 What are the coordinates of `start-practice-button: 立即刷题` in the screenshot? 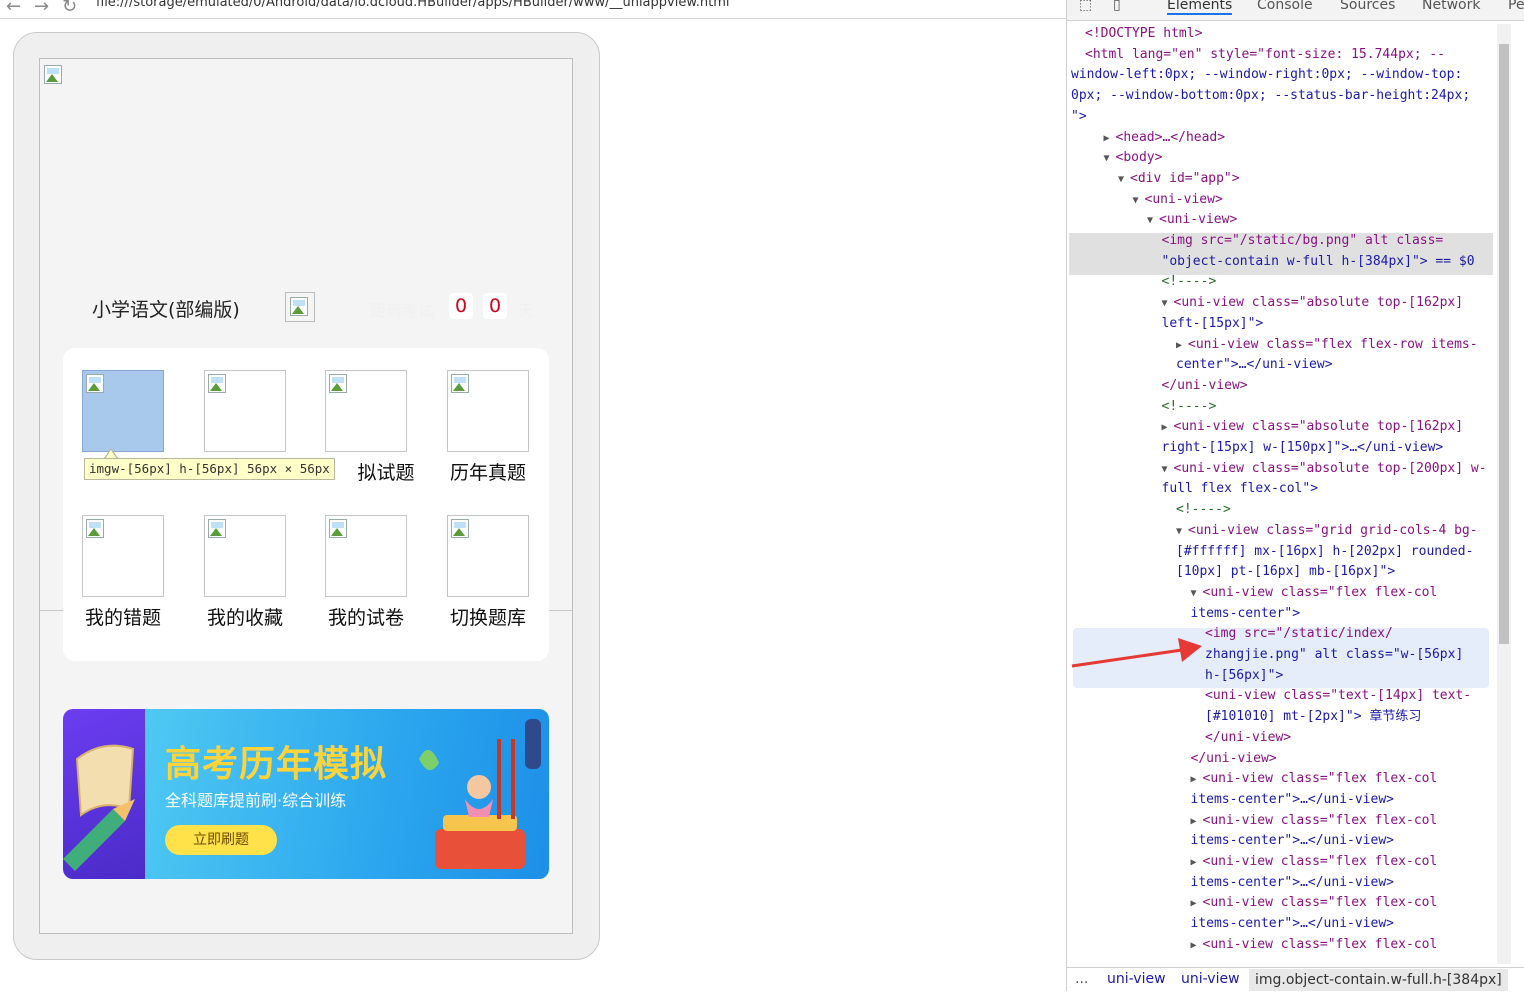 It's located at (221, 840).